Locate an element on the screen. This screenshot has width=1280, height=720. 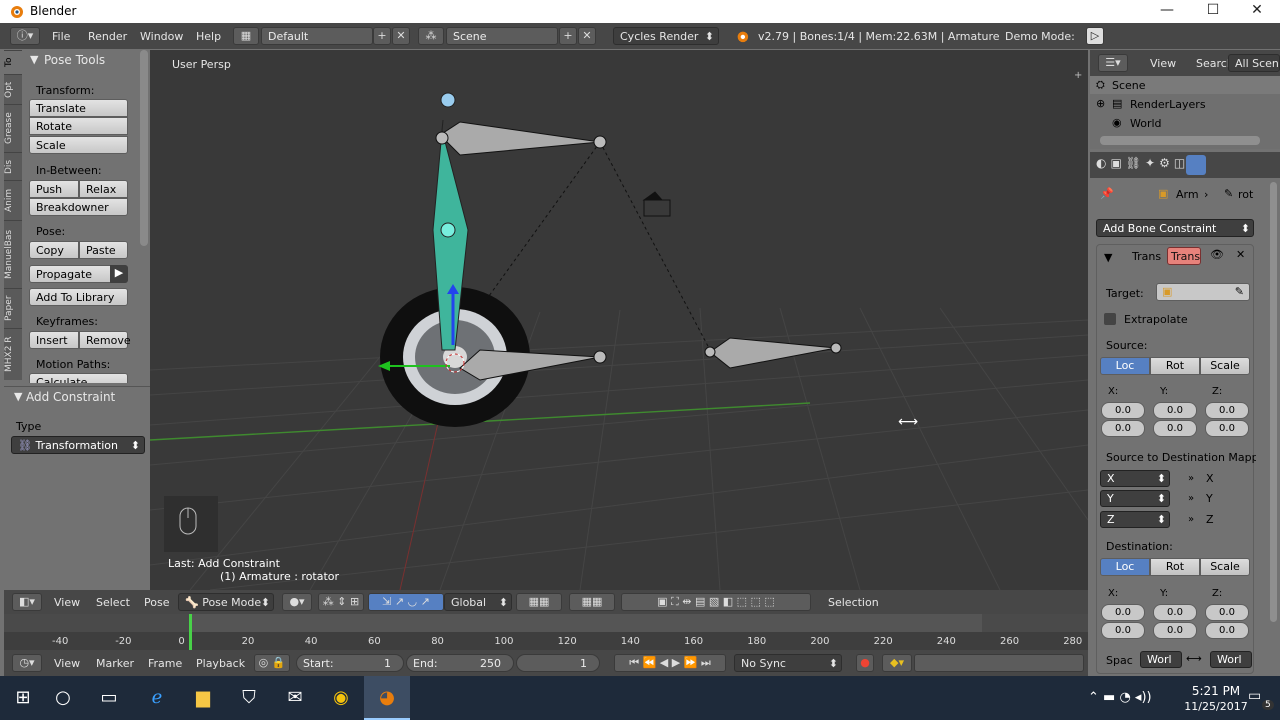
editor-type-icon: ⓘ▾ is located at coordinates (25, 36).